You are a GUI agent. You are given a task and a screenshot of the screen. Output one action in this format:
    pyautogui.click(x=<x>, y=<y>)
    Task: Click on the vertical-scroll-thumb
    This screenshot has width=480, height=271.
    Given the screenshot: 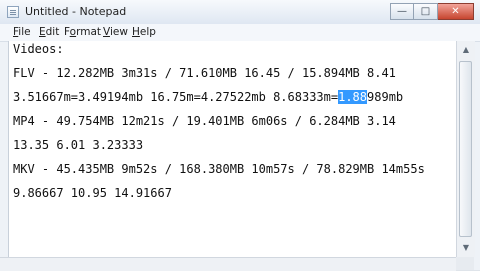 What is the action you would take?
    pyautogui.click(x=465, y=149)
    